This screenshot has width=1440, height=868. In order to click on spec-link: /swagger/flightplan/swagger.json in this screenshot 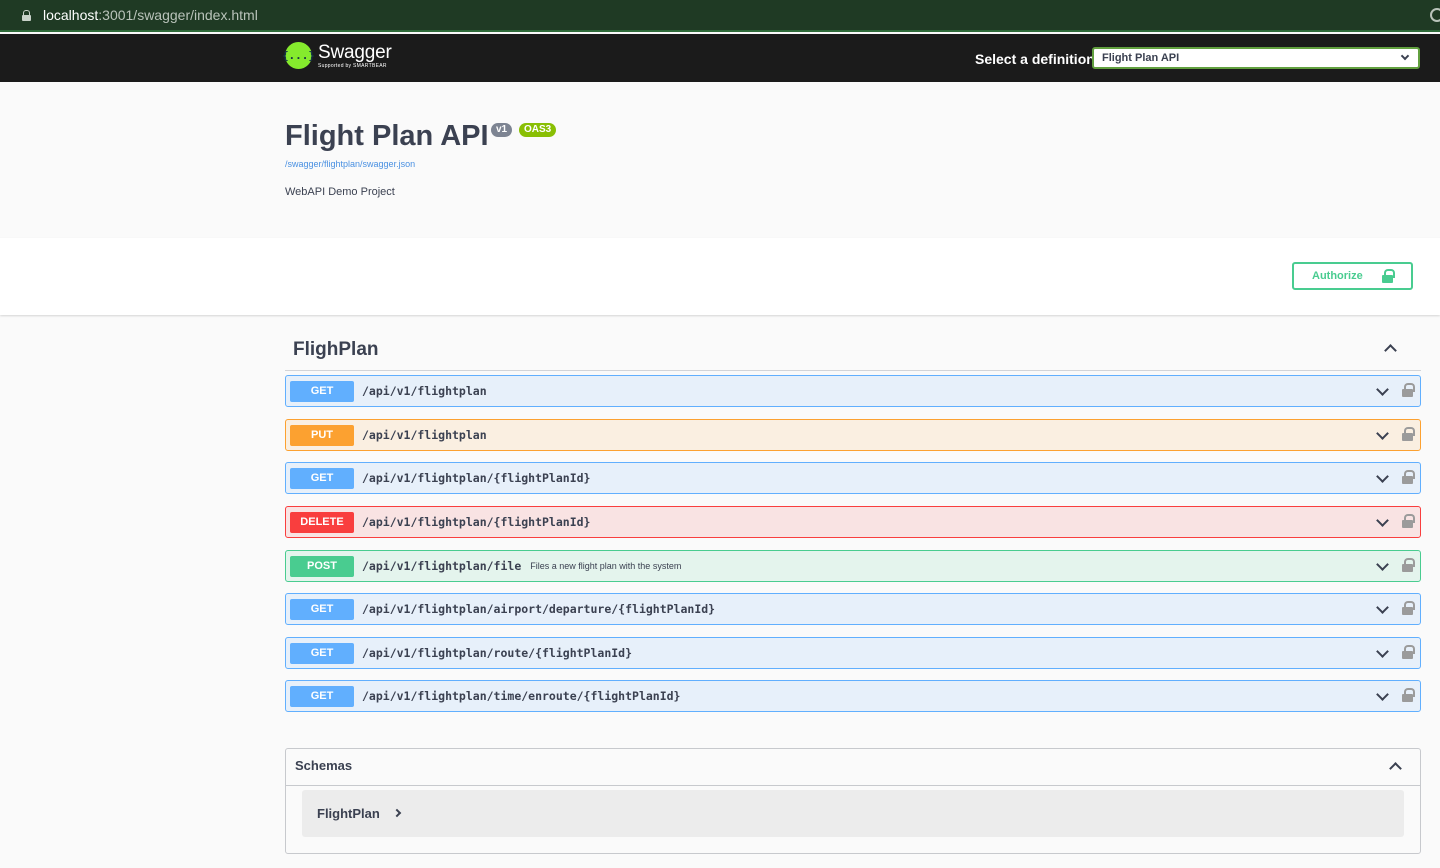, I will do `click(350, 164)`.